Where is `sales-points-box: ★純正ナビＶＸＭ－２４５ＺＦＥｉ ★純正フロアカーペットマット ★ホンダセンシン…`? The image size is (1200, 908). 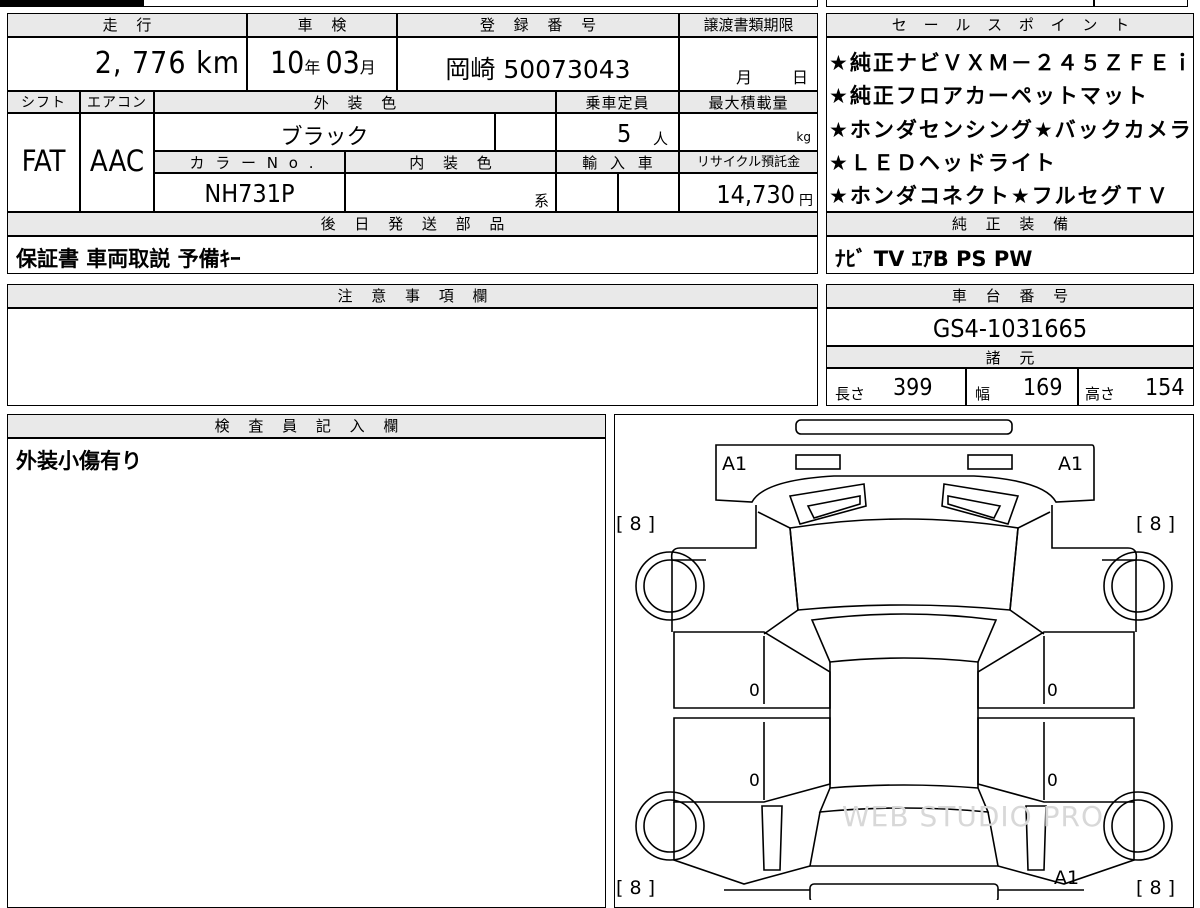
sales-points-box: ★純正ナビＶＸＭ－２４５ＺＦＥｉ ★純正フロアカーペットマット ★ホンダセンシン… is located at coordinates (1010, 124).